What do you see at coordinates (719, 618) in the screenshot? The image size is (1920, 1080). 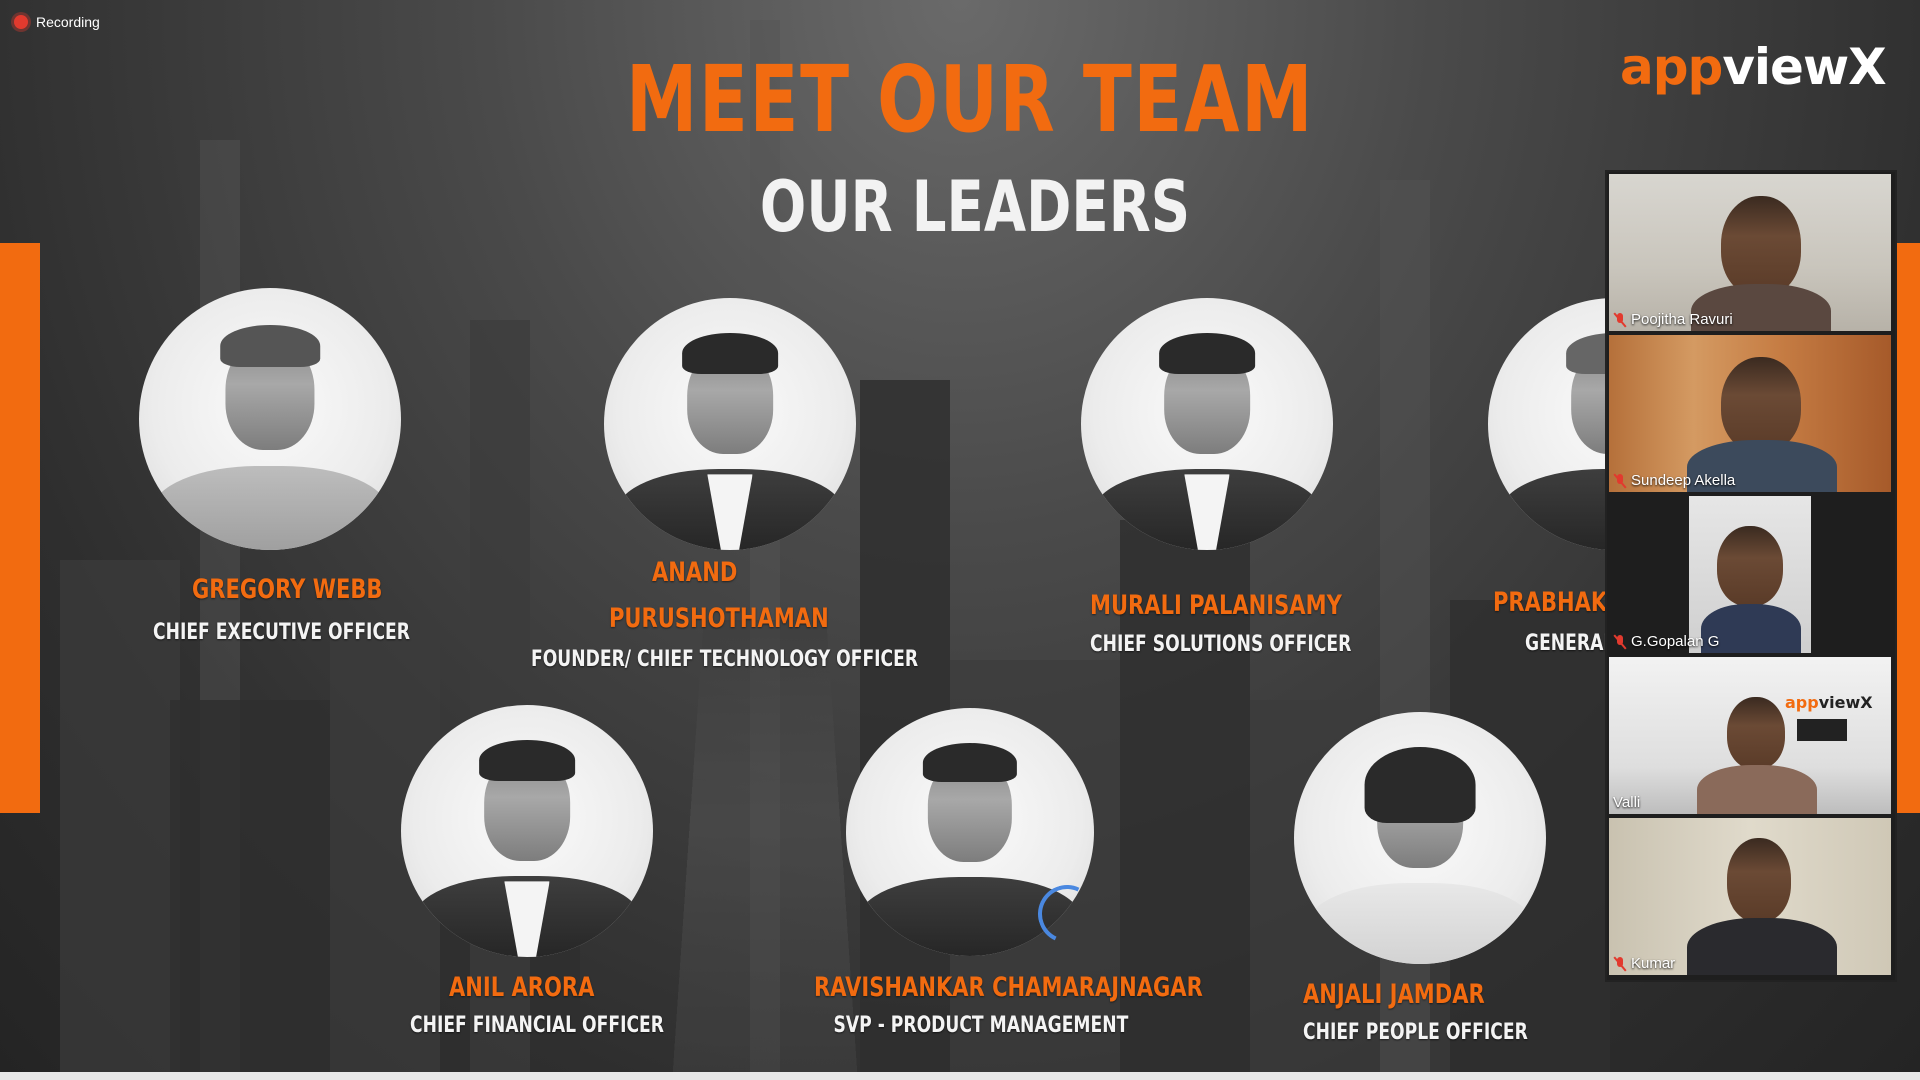 I see `leader-name-line2: PURUSHOTHAMAN` at bounding box center [719, 618].